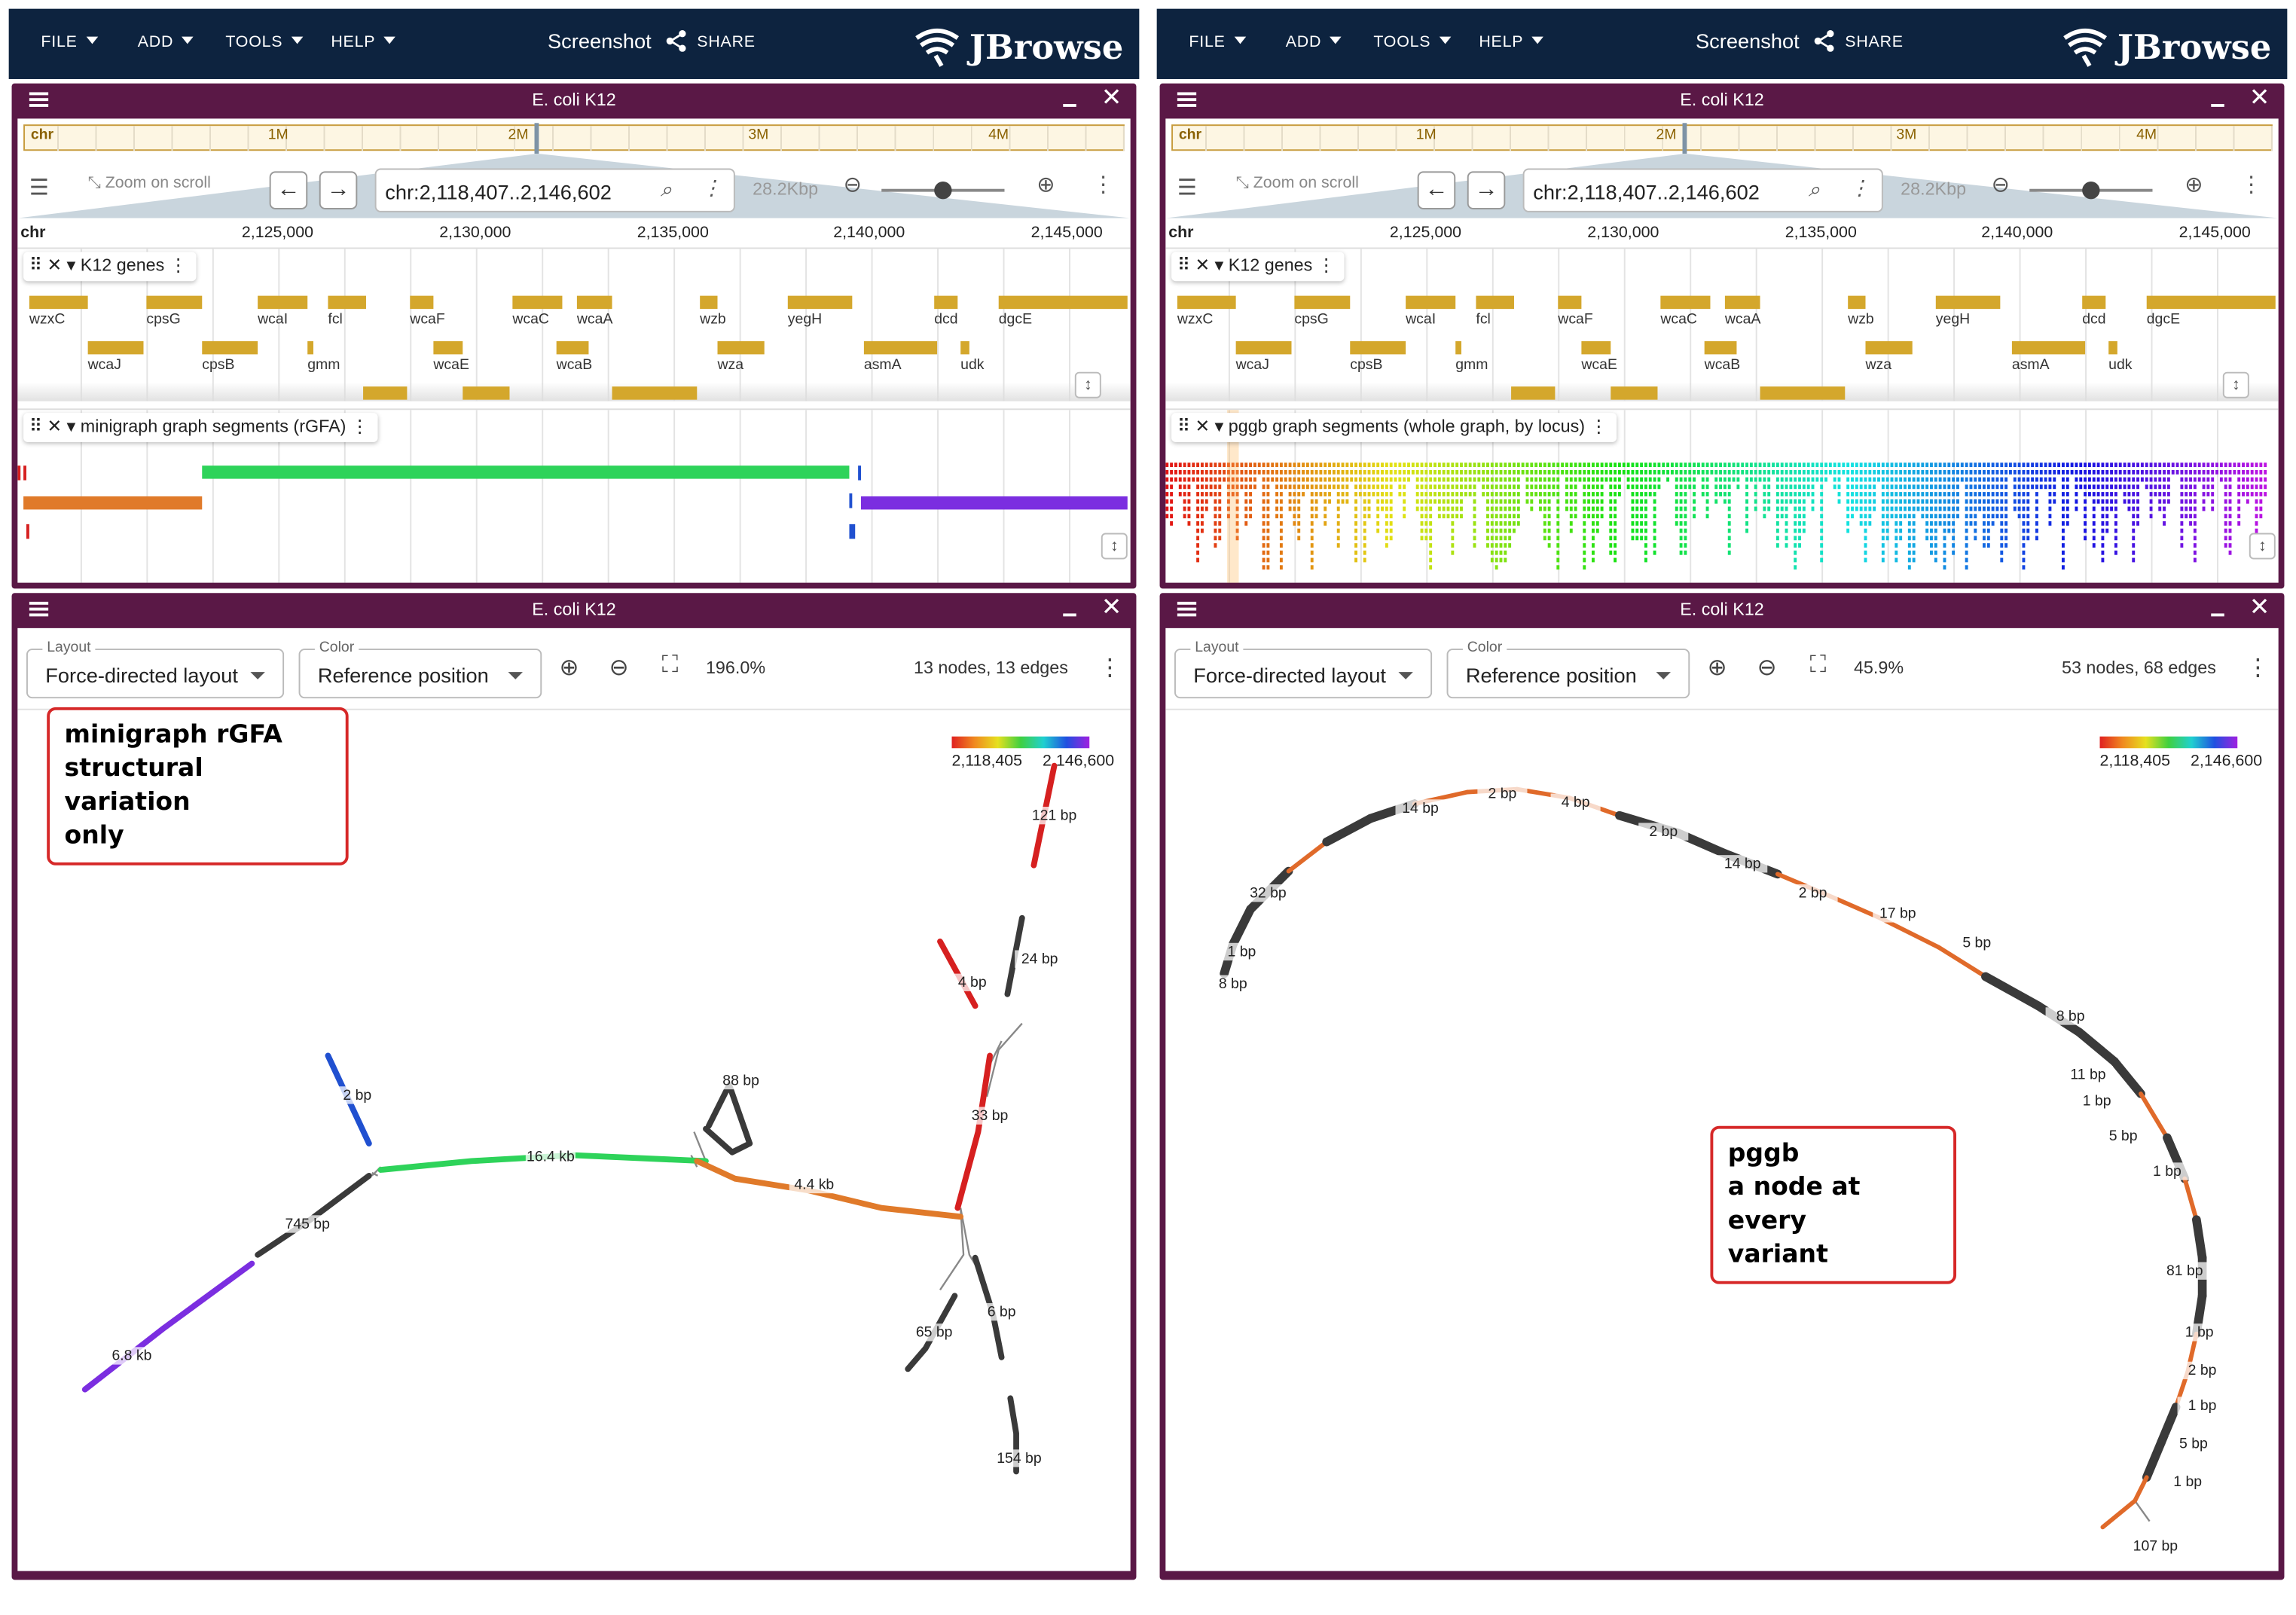 The image size is (2296, 1615). What do you see at coordinates (264, 42) in the screenshot?
I see `tools-menu: TOOLS` at bounding box center [264, 42].